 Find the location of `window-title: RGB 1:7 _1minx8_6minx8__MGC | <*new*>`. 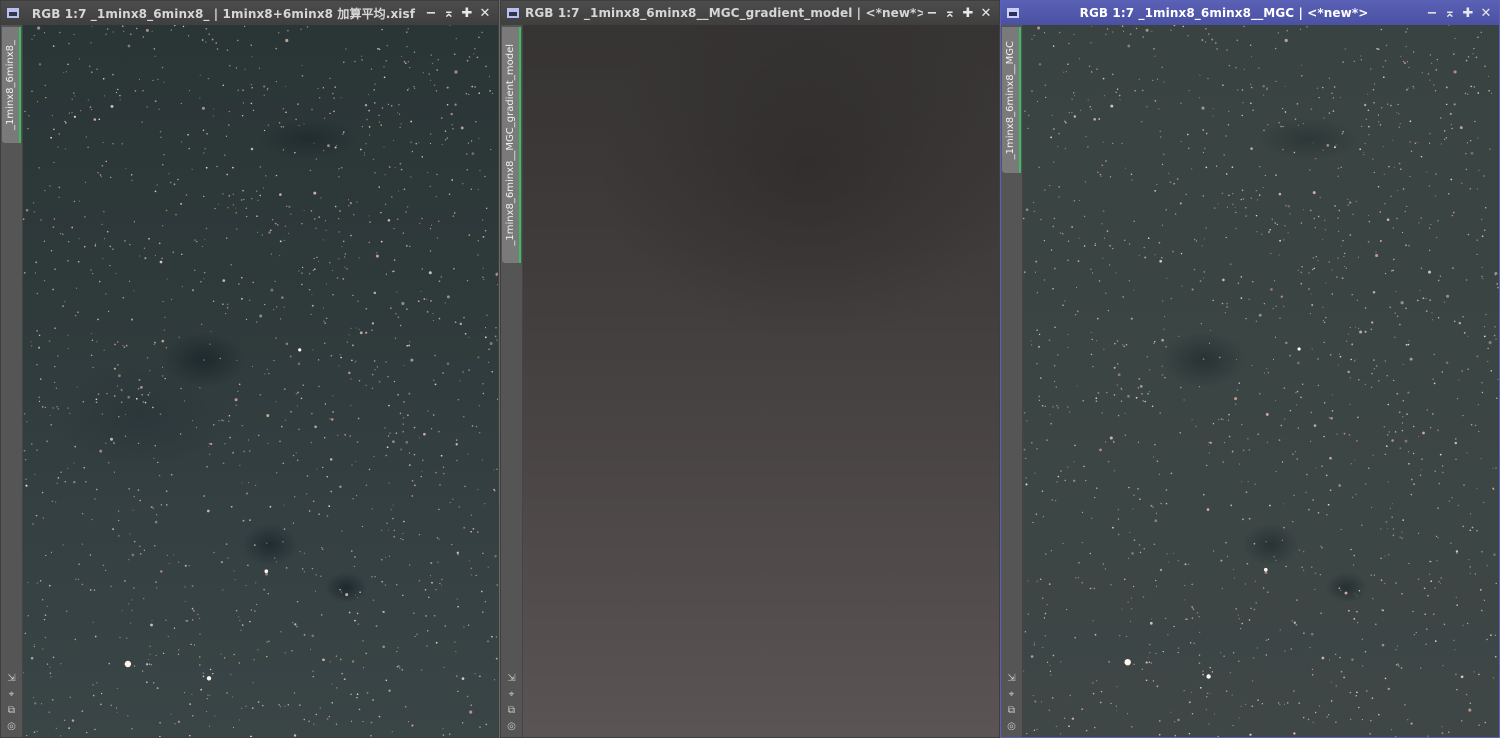

window-title: RGB 1:7 _1minx8_6minx8__MGC | <*new*> is located at coordinates (1224, 13).